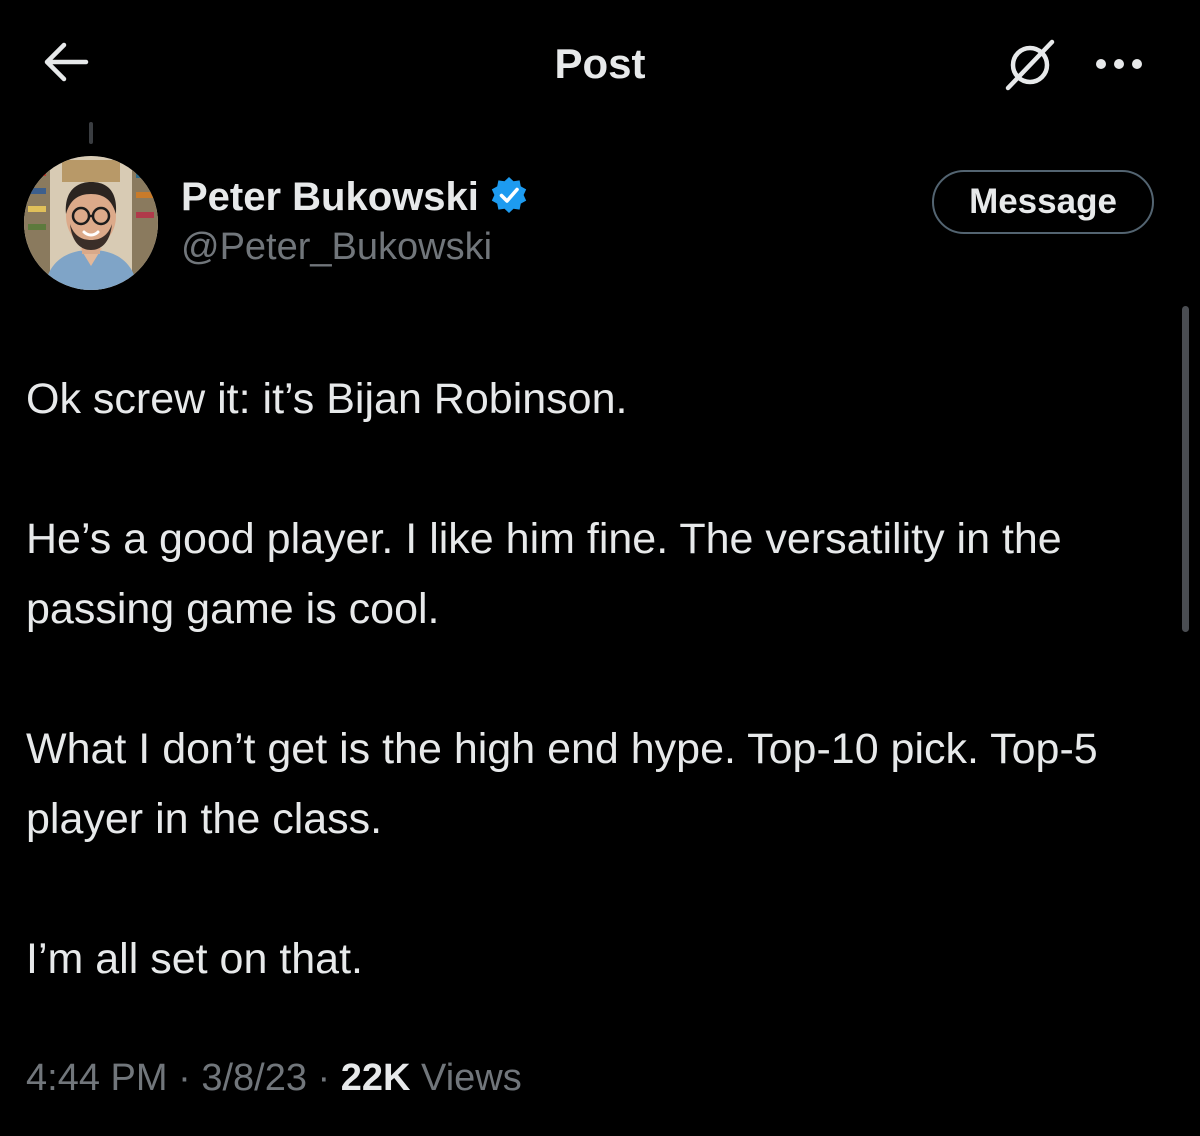 This screenshot has width=1200, height=1136. Describe the element at coordinates (91, 133) in the screenshot. I see `thread-connector-line` at that location.